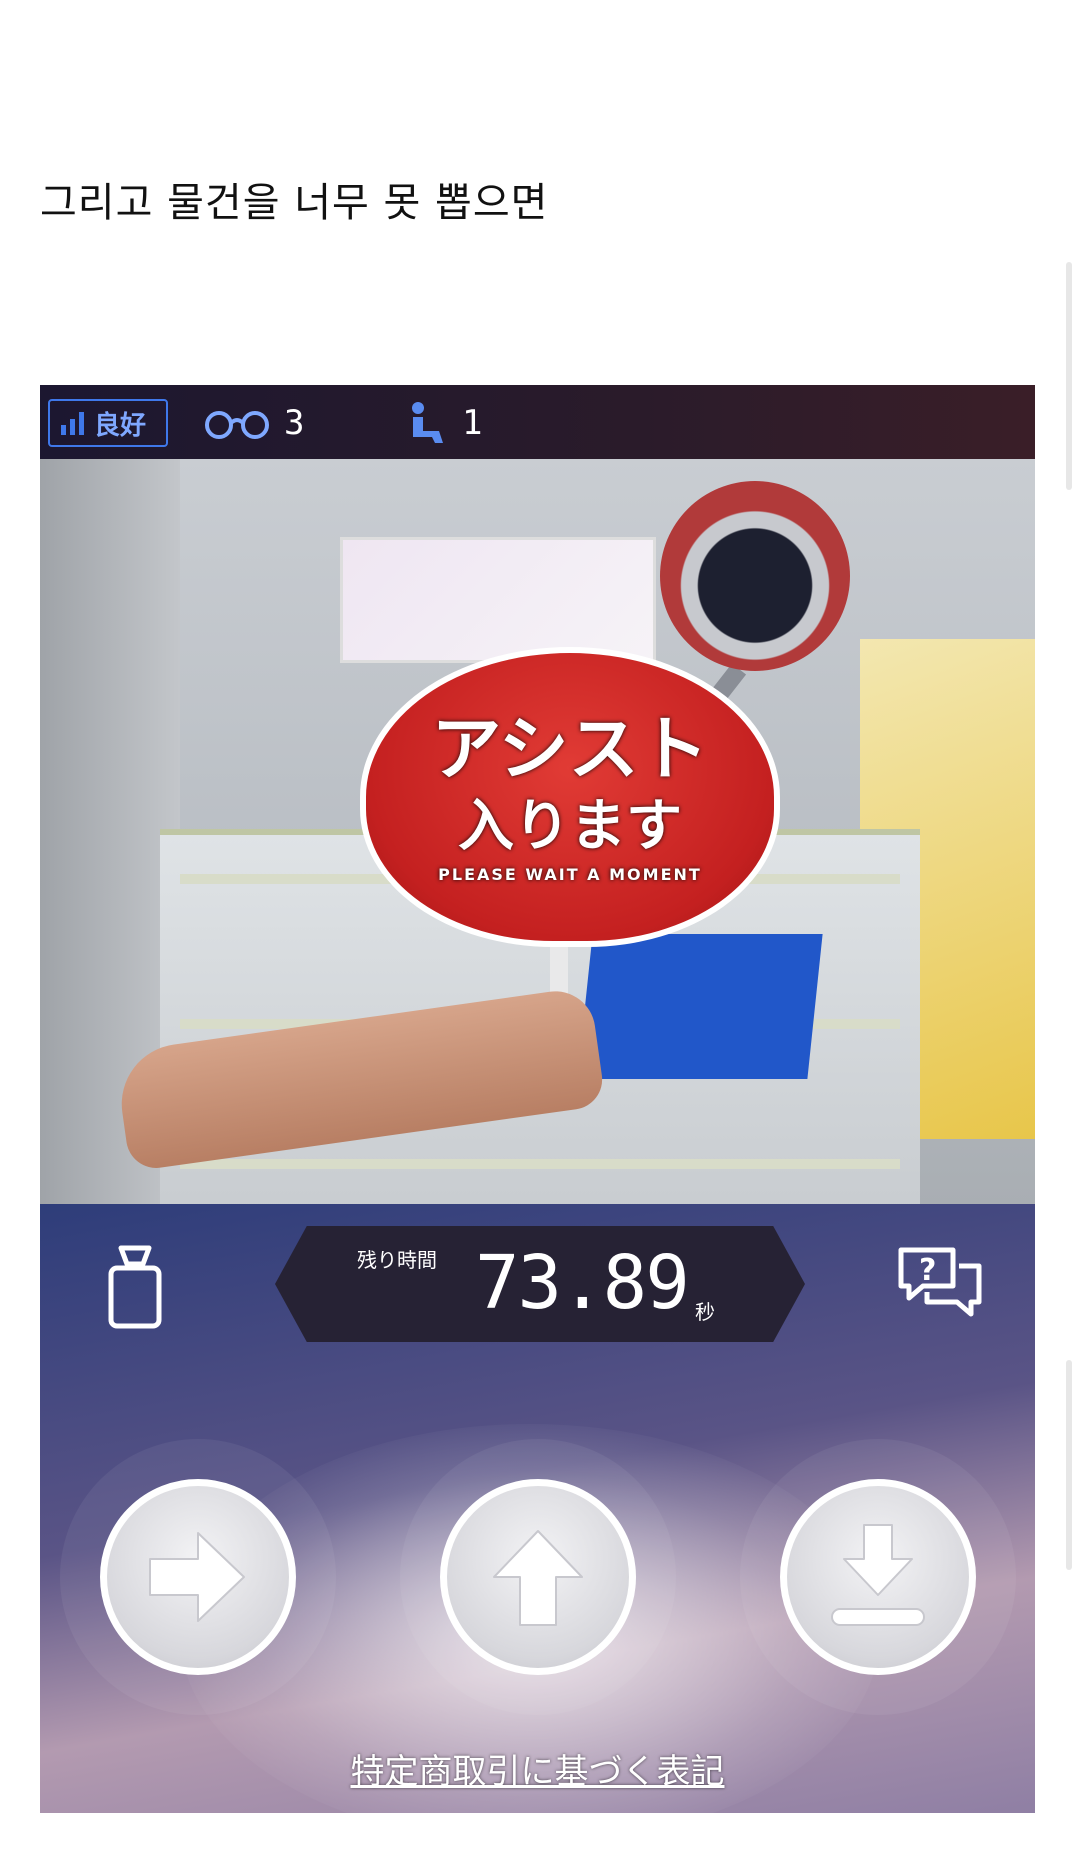 Image resolution: width=1077 pixels, height=1860 pixels. I want to click on arrow-right-icon, so click(197, 1577).